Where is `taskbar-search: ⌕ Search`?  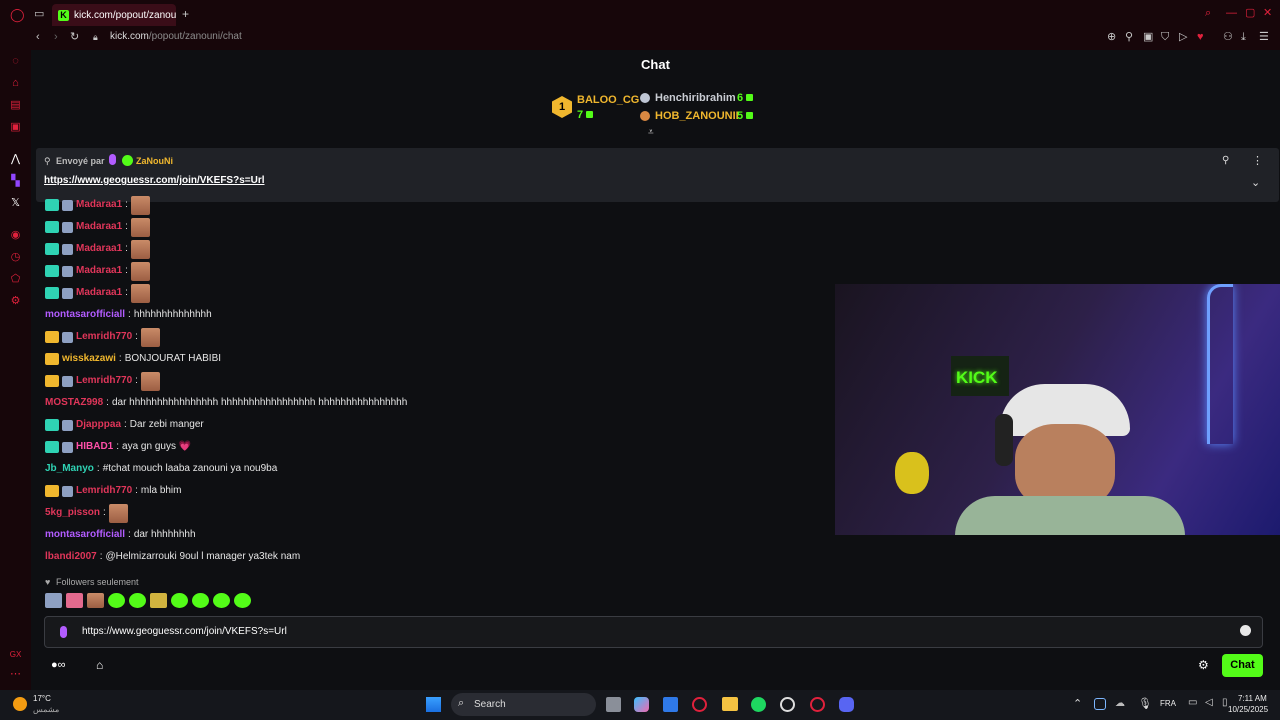 taskbar-search: ⌕ Search is located at coordinates (523, 704).